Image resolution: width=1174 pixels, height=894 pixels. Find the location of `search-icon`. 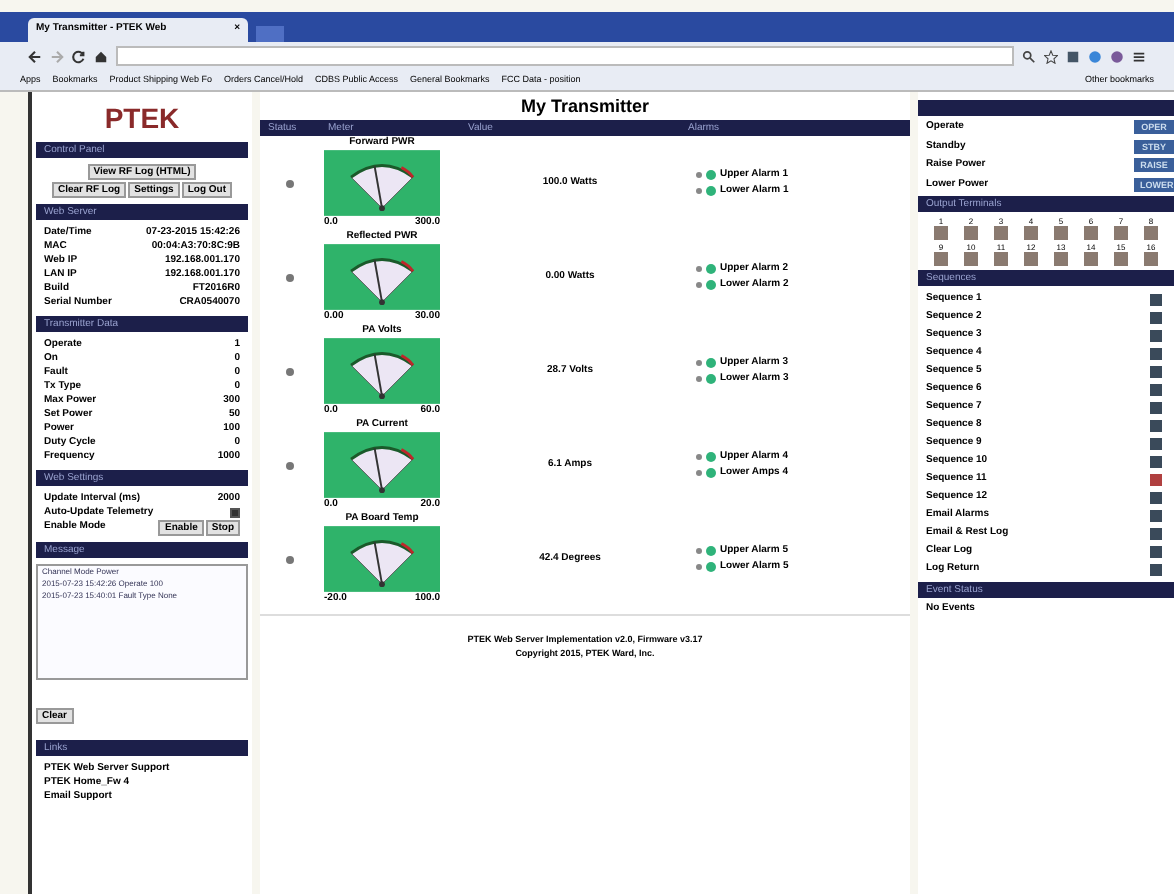

search-icon is located at coordinates (1029, 56).